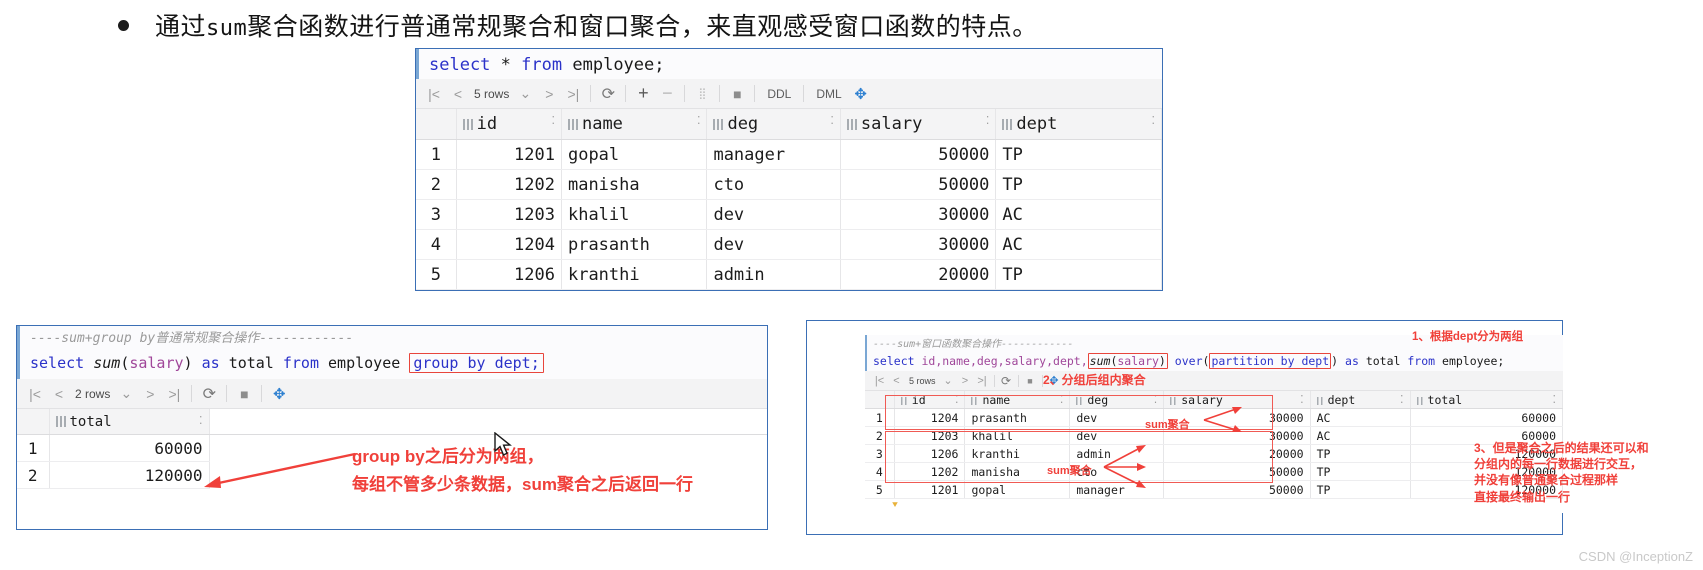 This screenshot has height=570, width=1703. I want to click on table-row: 5 1201 gopal manager 50000 TP 120000, so click(1214, 489).